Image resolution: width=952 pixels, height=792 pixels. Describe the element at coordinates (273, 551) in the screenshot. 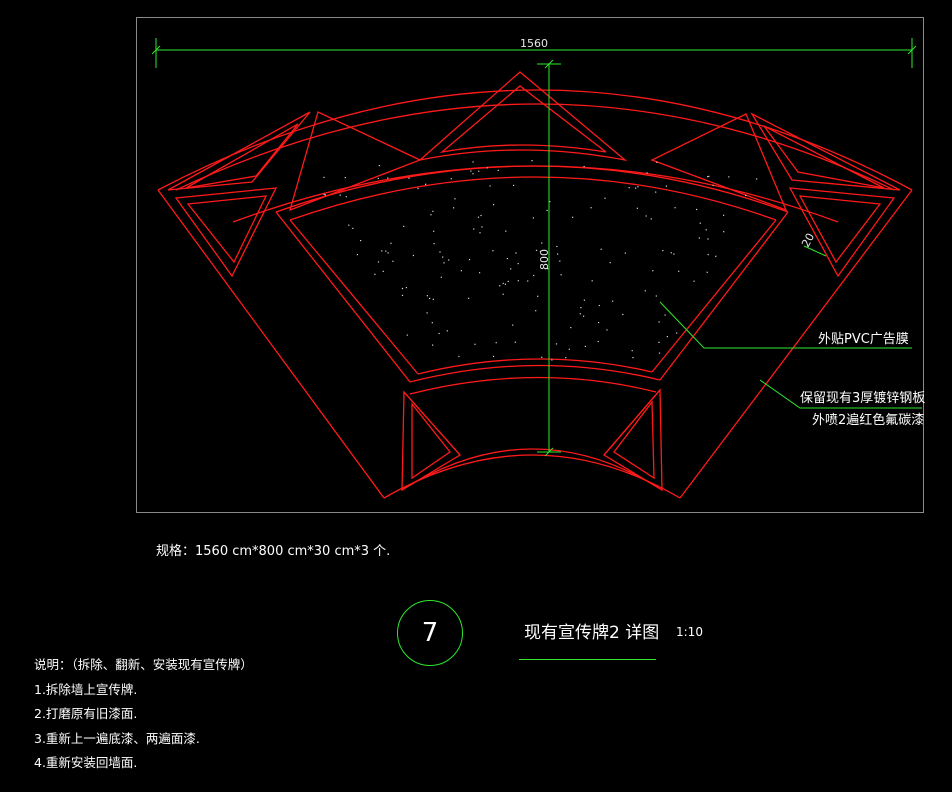

I see `spec-text: 规格：1560 cm*800 cm*30 cm*3 个.` at that location.